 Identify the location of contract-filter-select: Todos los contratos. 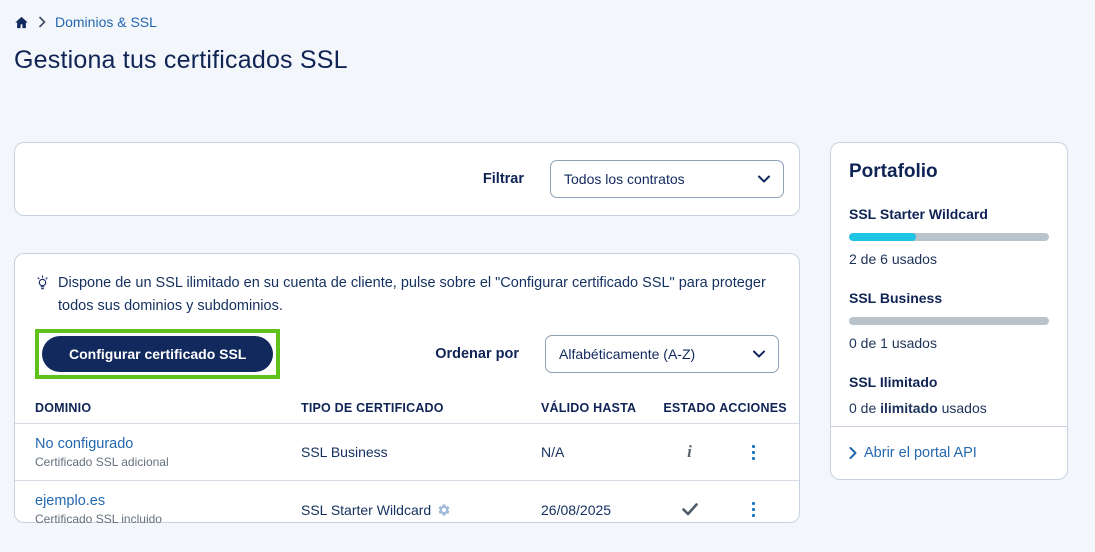
(667, 179).